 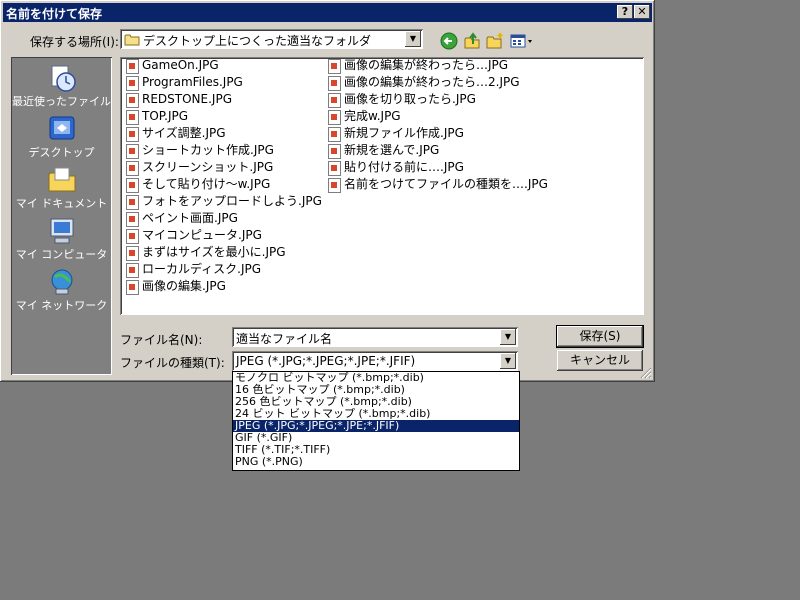 I want to click on title-bar: 名前を付けて保存 ? ✕, so click(x=327, y=12).